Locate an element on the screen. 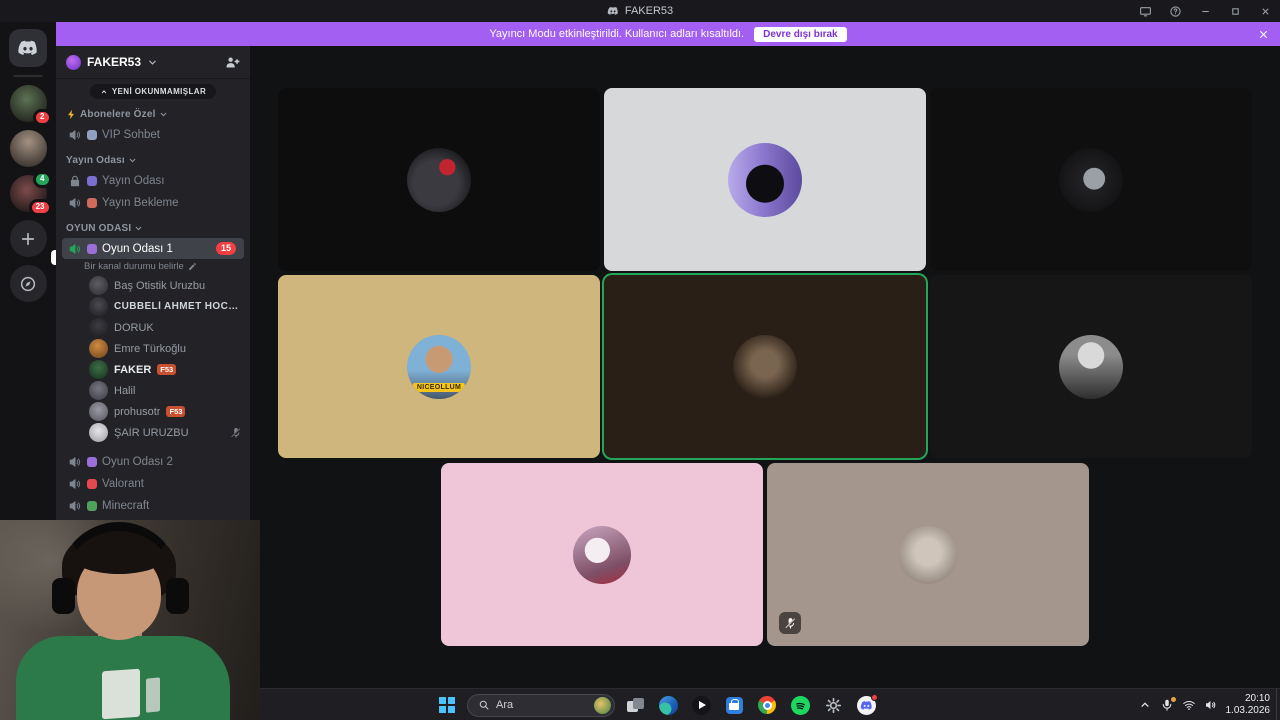 The width and height of the screenshot is (1280, 720). go-live-icon is located at coordinates (1145, 11).